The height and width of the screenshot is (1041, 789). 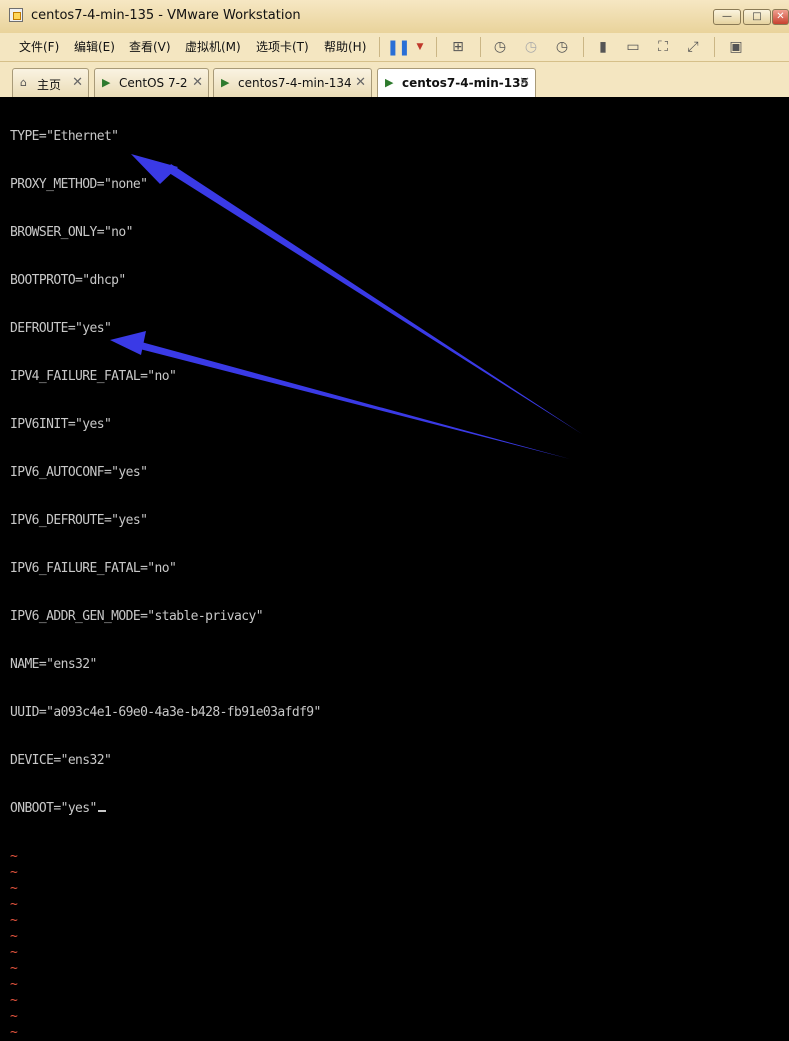 I want to click on tab-centos7-4-min-135: ▶ centos7-4-min-135 ✕, so click(x=456, y=83).